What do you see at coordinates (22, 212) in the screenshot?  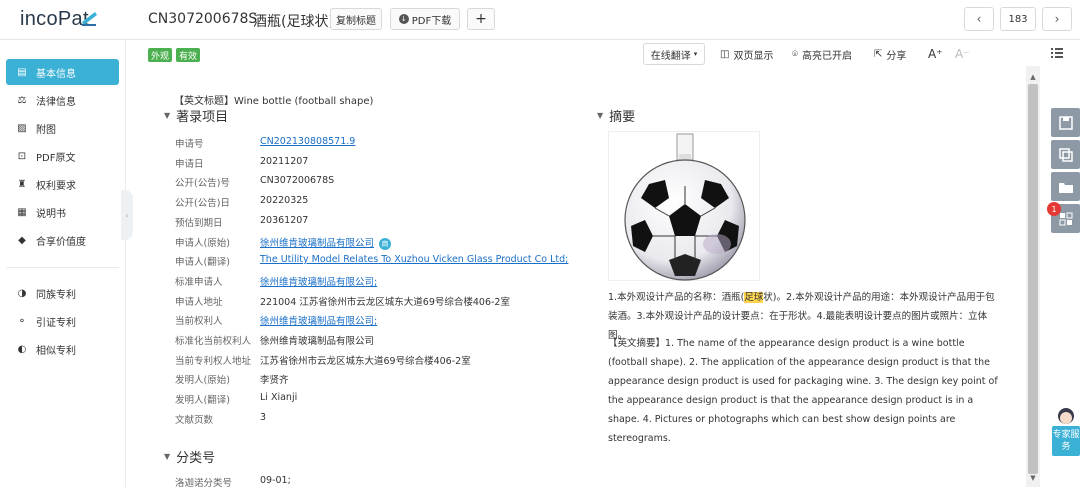 I see `book-icon: ▦` at bounding box center [22, 212].